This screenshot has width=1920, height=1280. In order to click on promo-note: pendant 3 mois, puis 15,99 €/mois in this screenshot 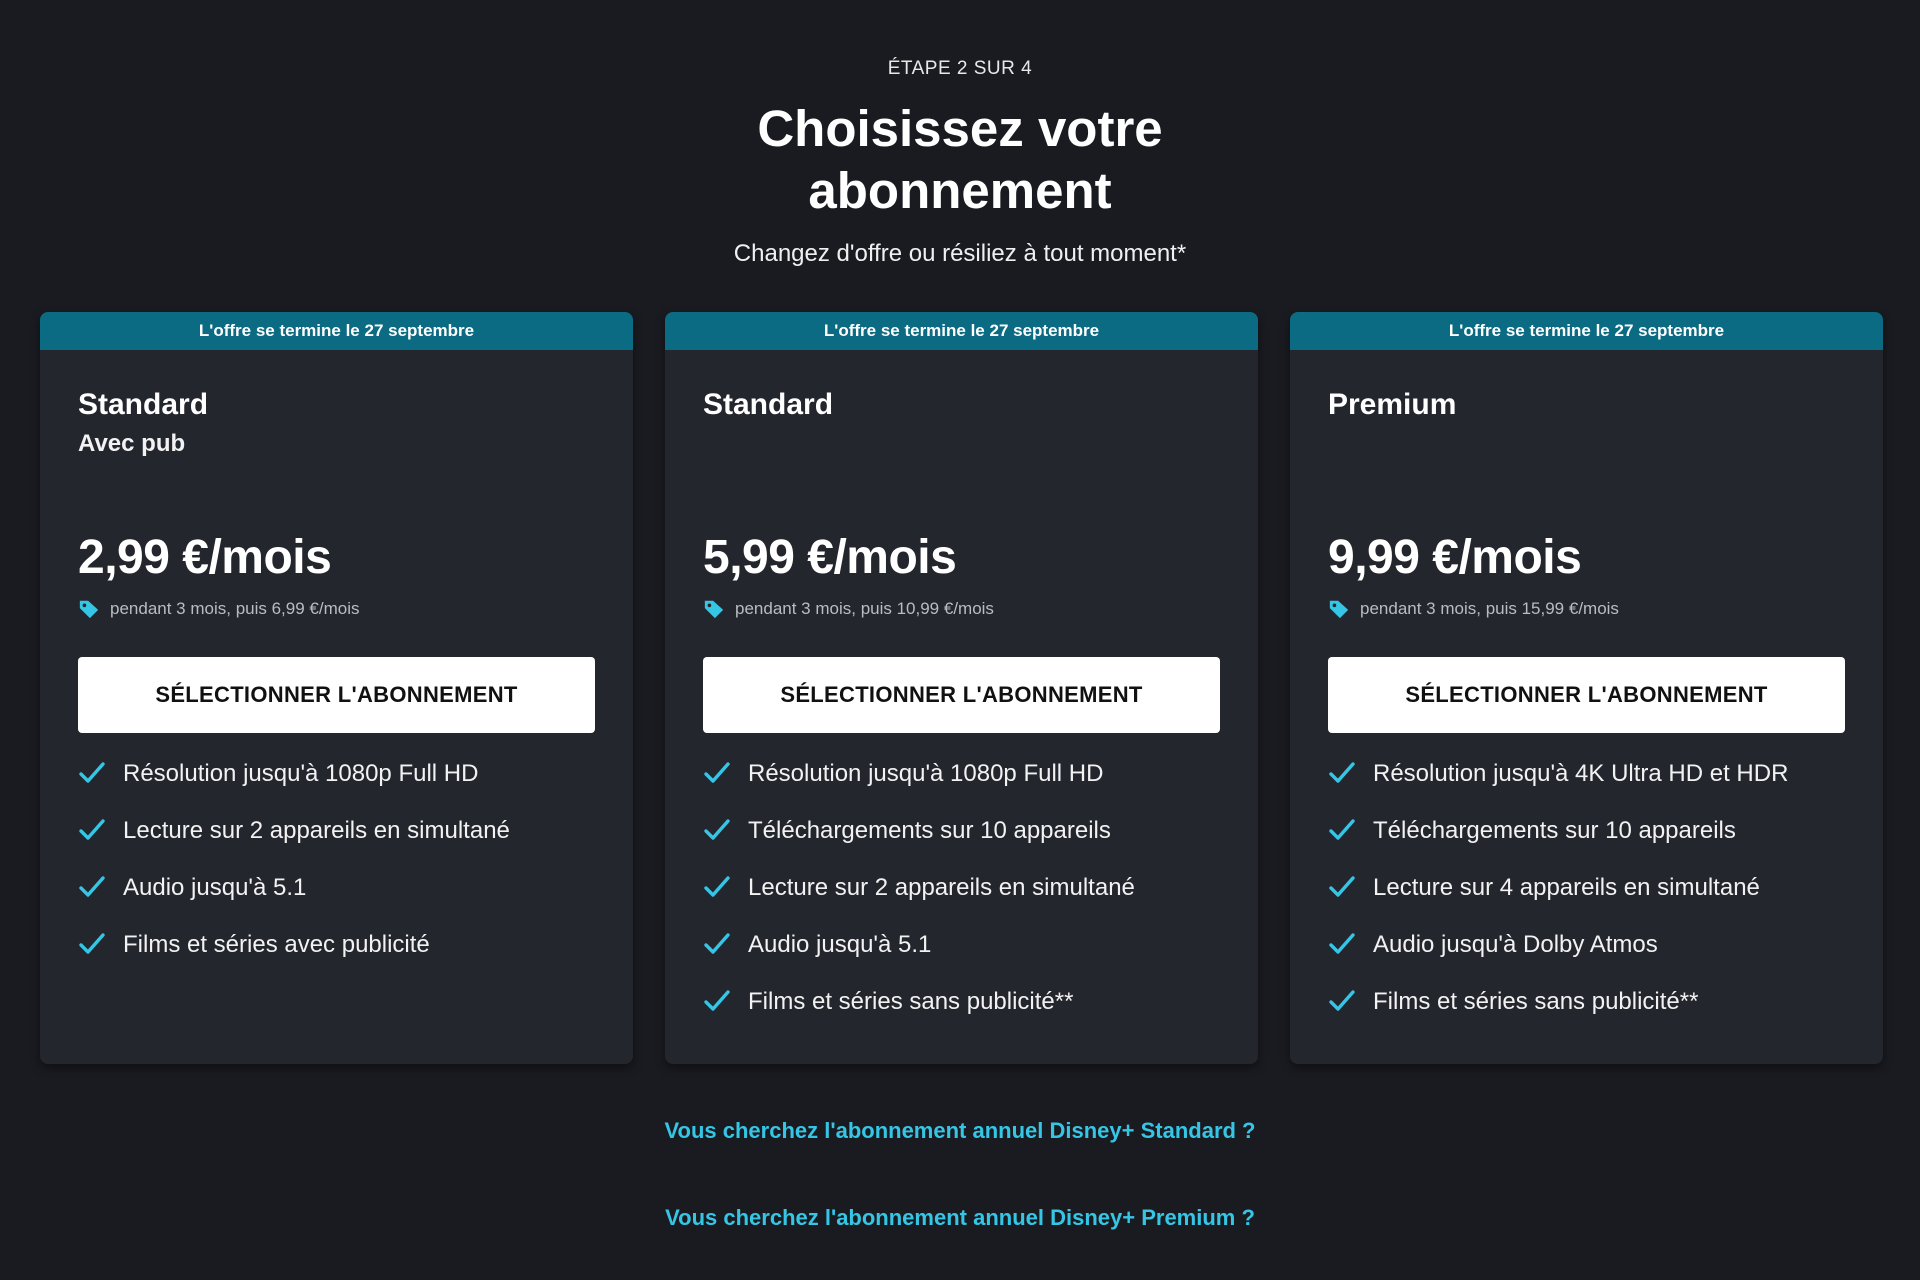, I will do `click(1473, 609)`.